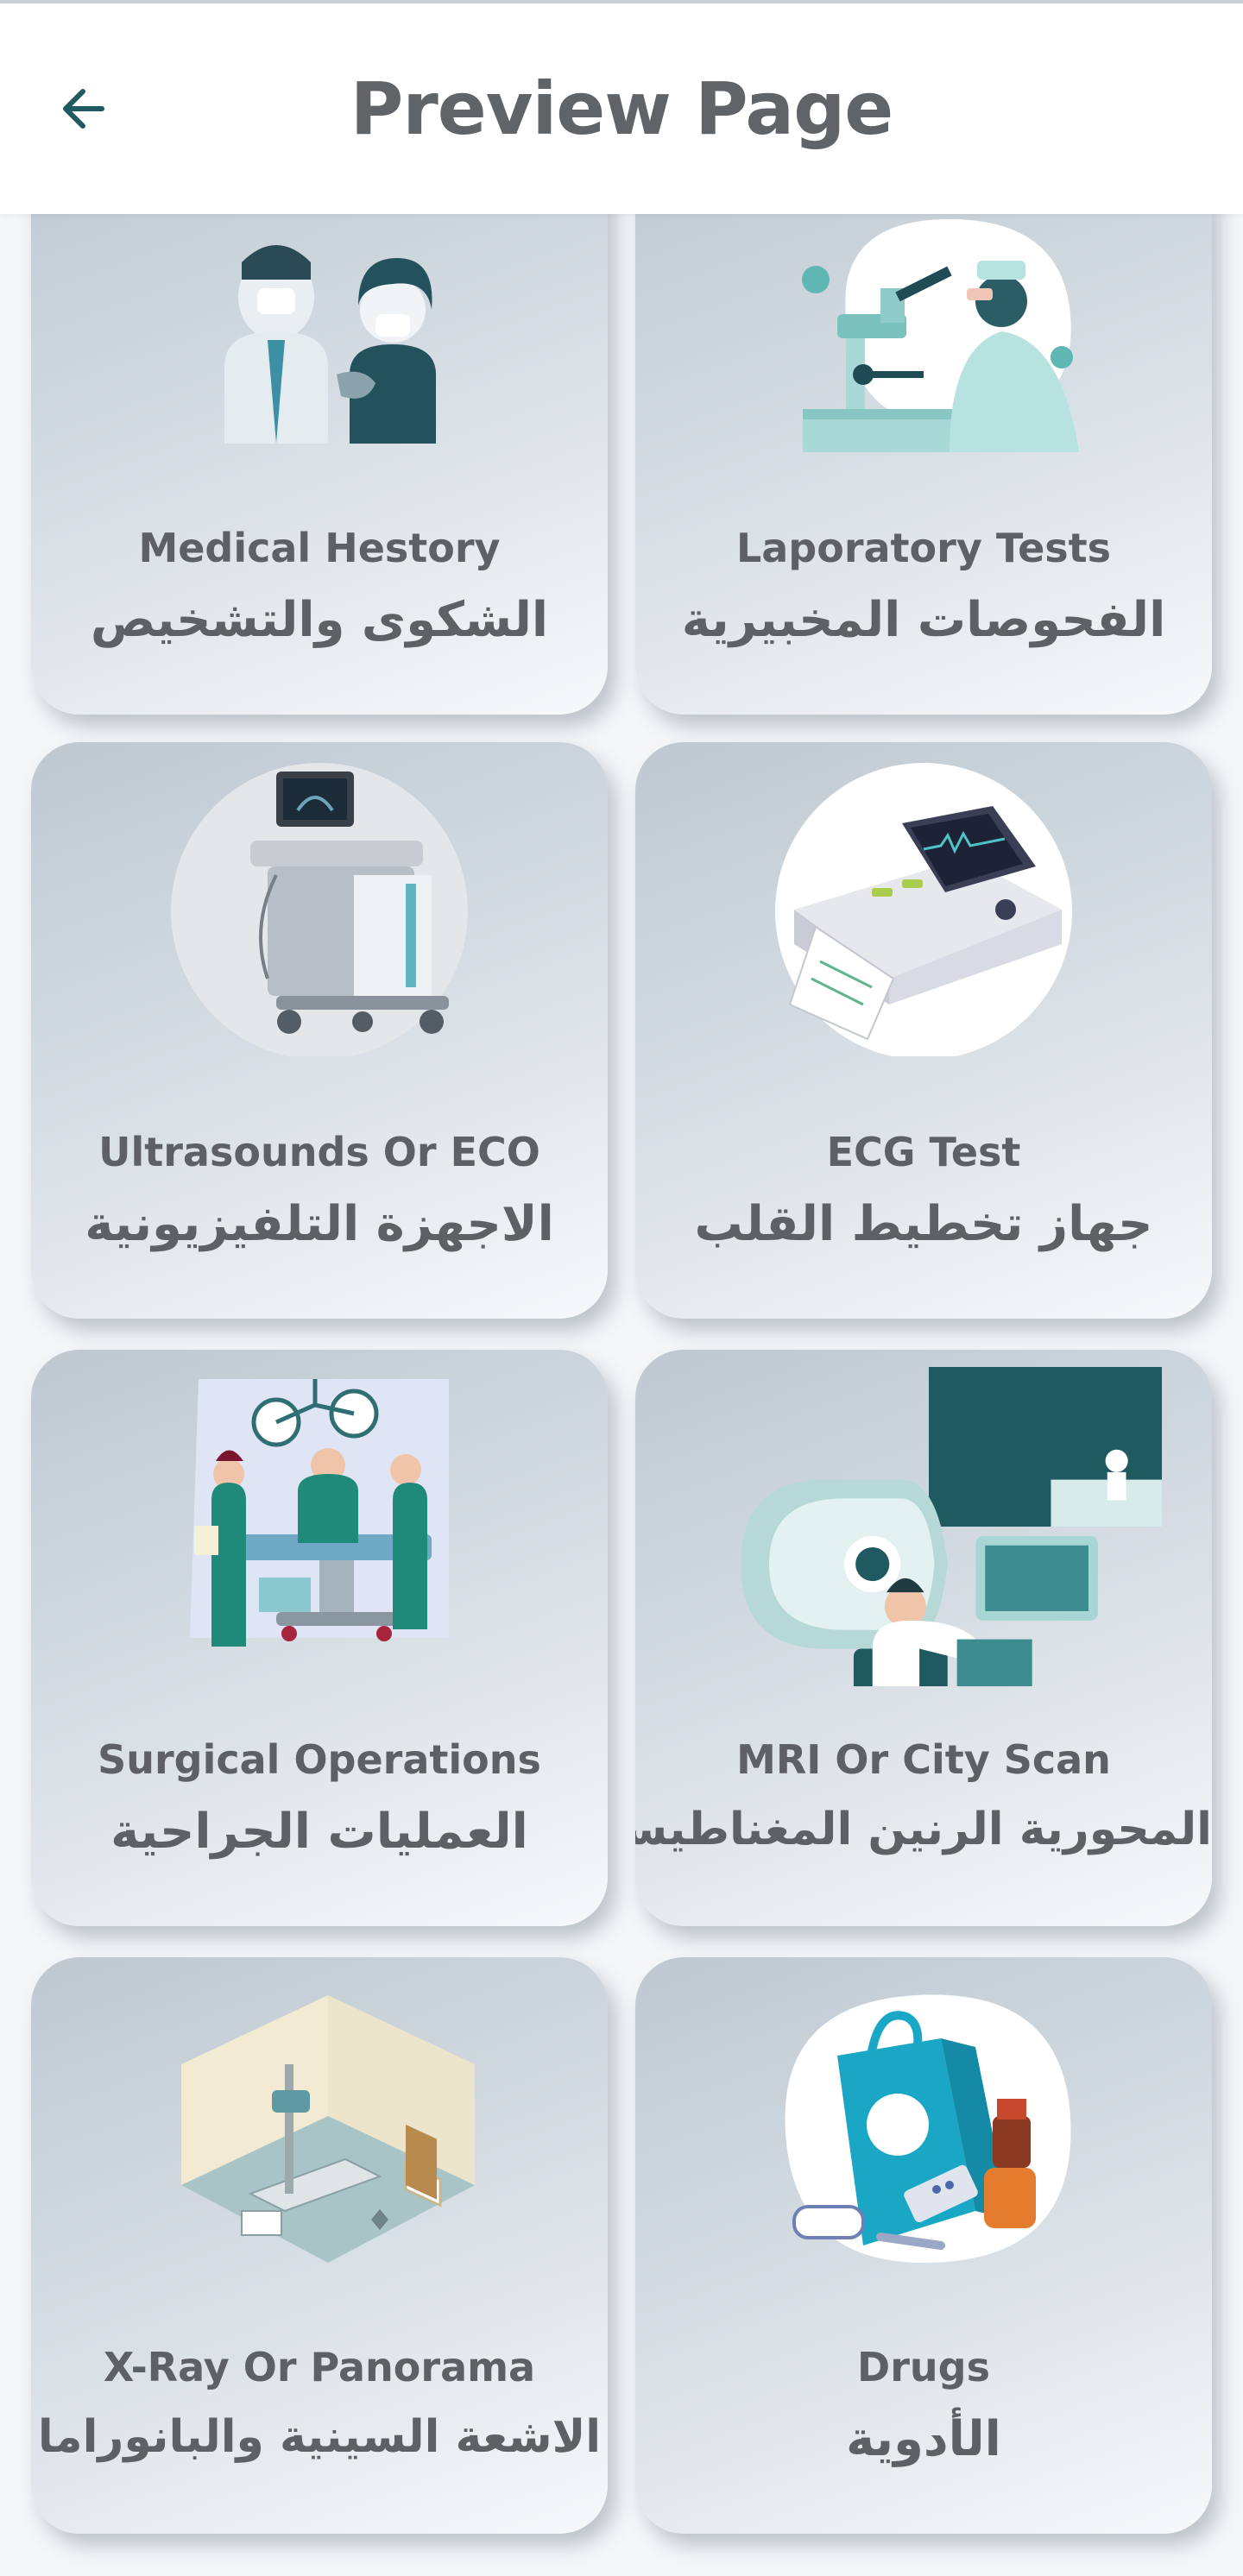  Describe the element at coordinates (330, 344) in the screenshot. I see `doctor-patient-illustration` at that location.